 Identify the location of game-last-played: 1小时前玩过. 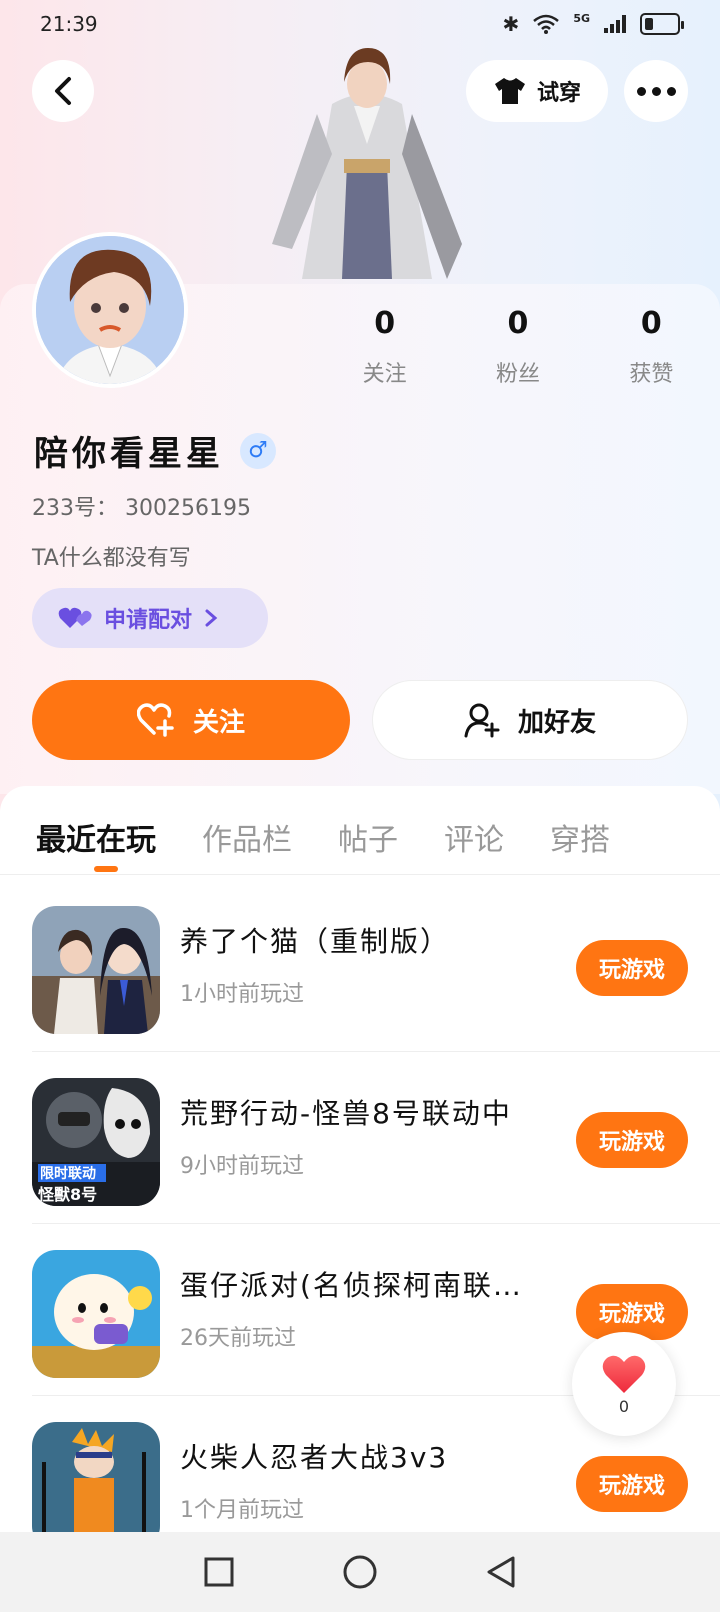
(242, 994).